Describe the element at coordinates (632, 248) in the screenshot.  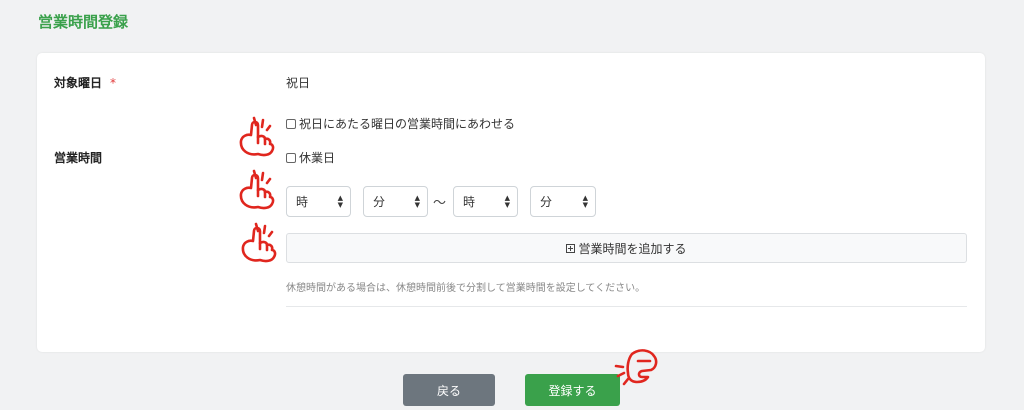
I see `add-business-hours-label: 営業時間を追加する` at that location.